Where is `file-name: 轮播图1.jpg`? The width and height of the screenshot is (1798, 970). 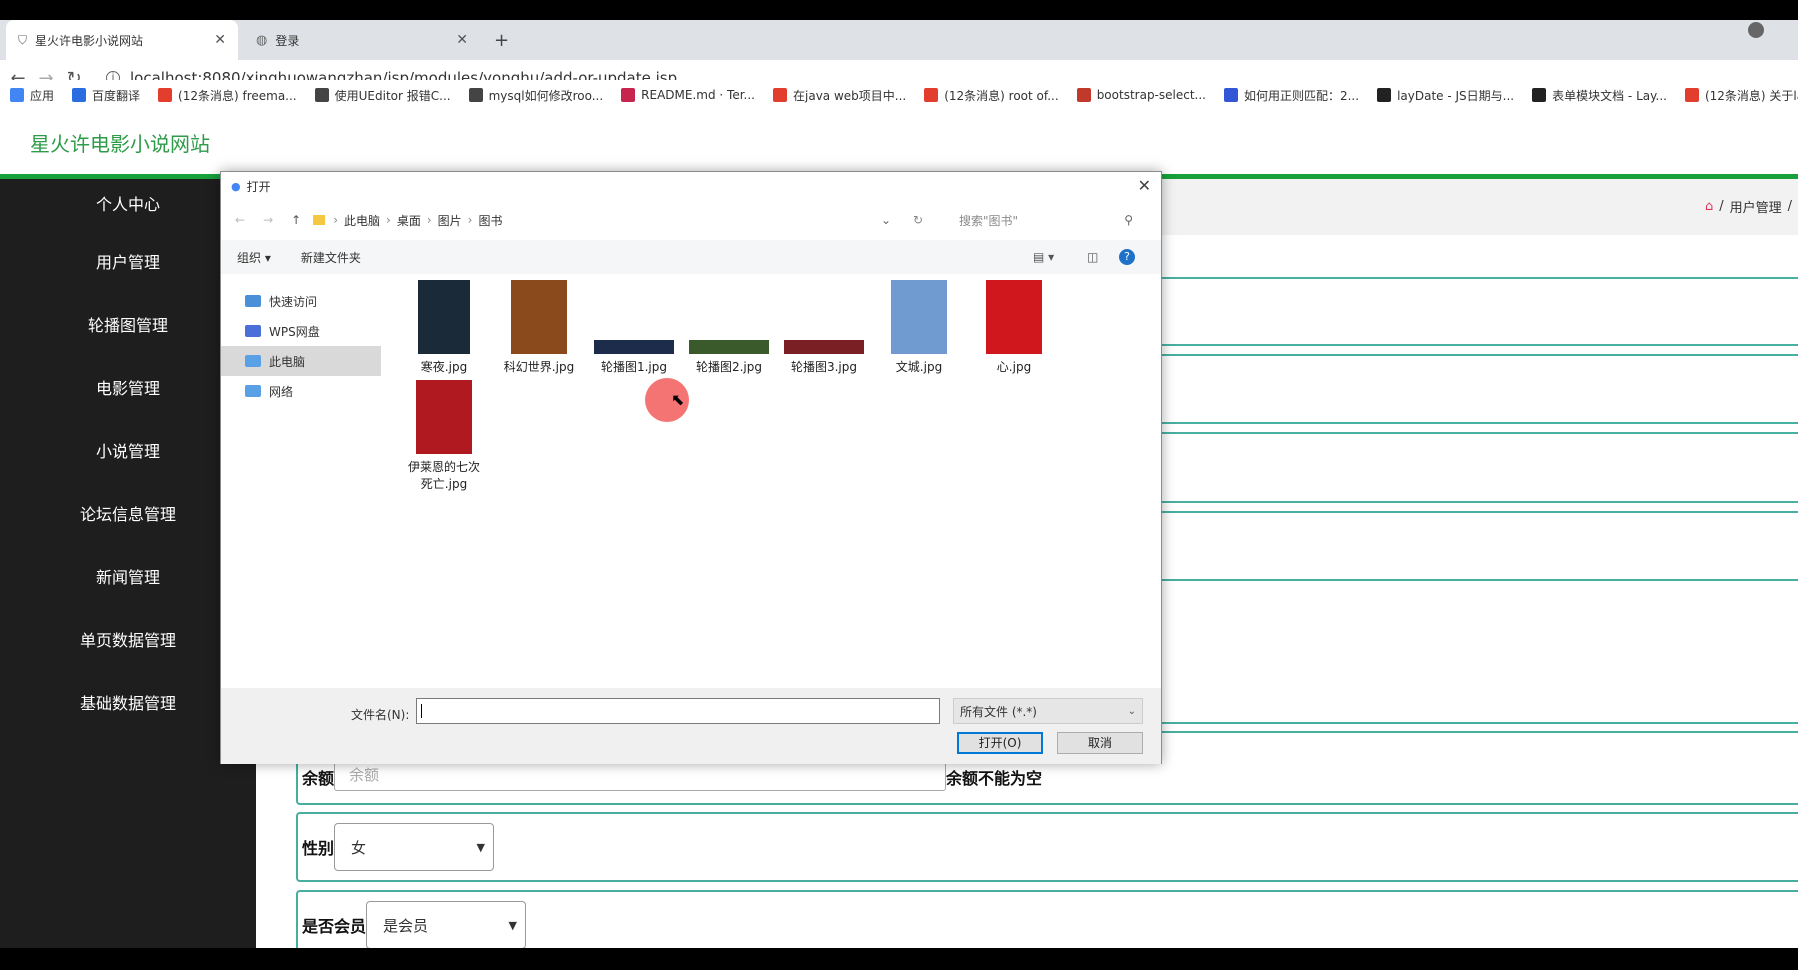
file-name: 轮播图1.jpg is located at coordinates (634, 367).